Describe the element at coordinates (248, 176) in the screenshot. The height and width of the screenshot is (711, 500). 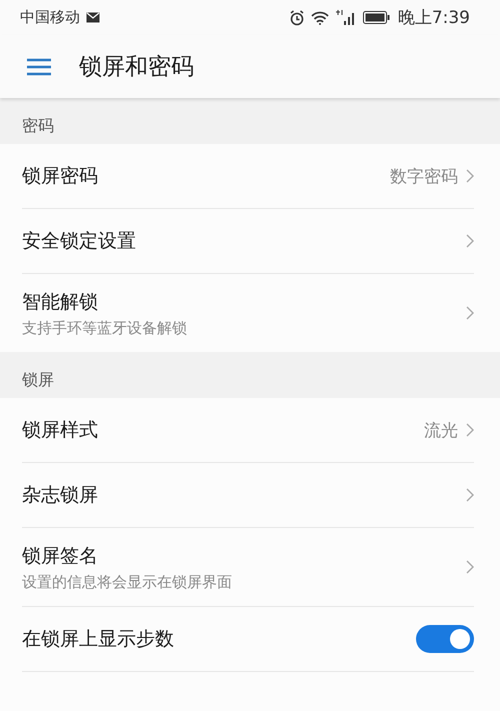
I see `settings-row: 锁屏密码 数字密码` at that location.